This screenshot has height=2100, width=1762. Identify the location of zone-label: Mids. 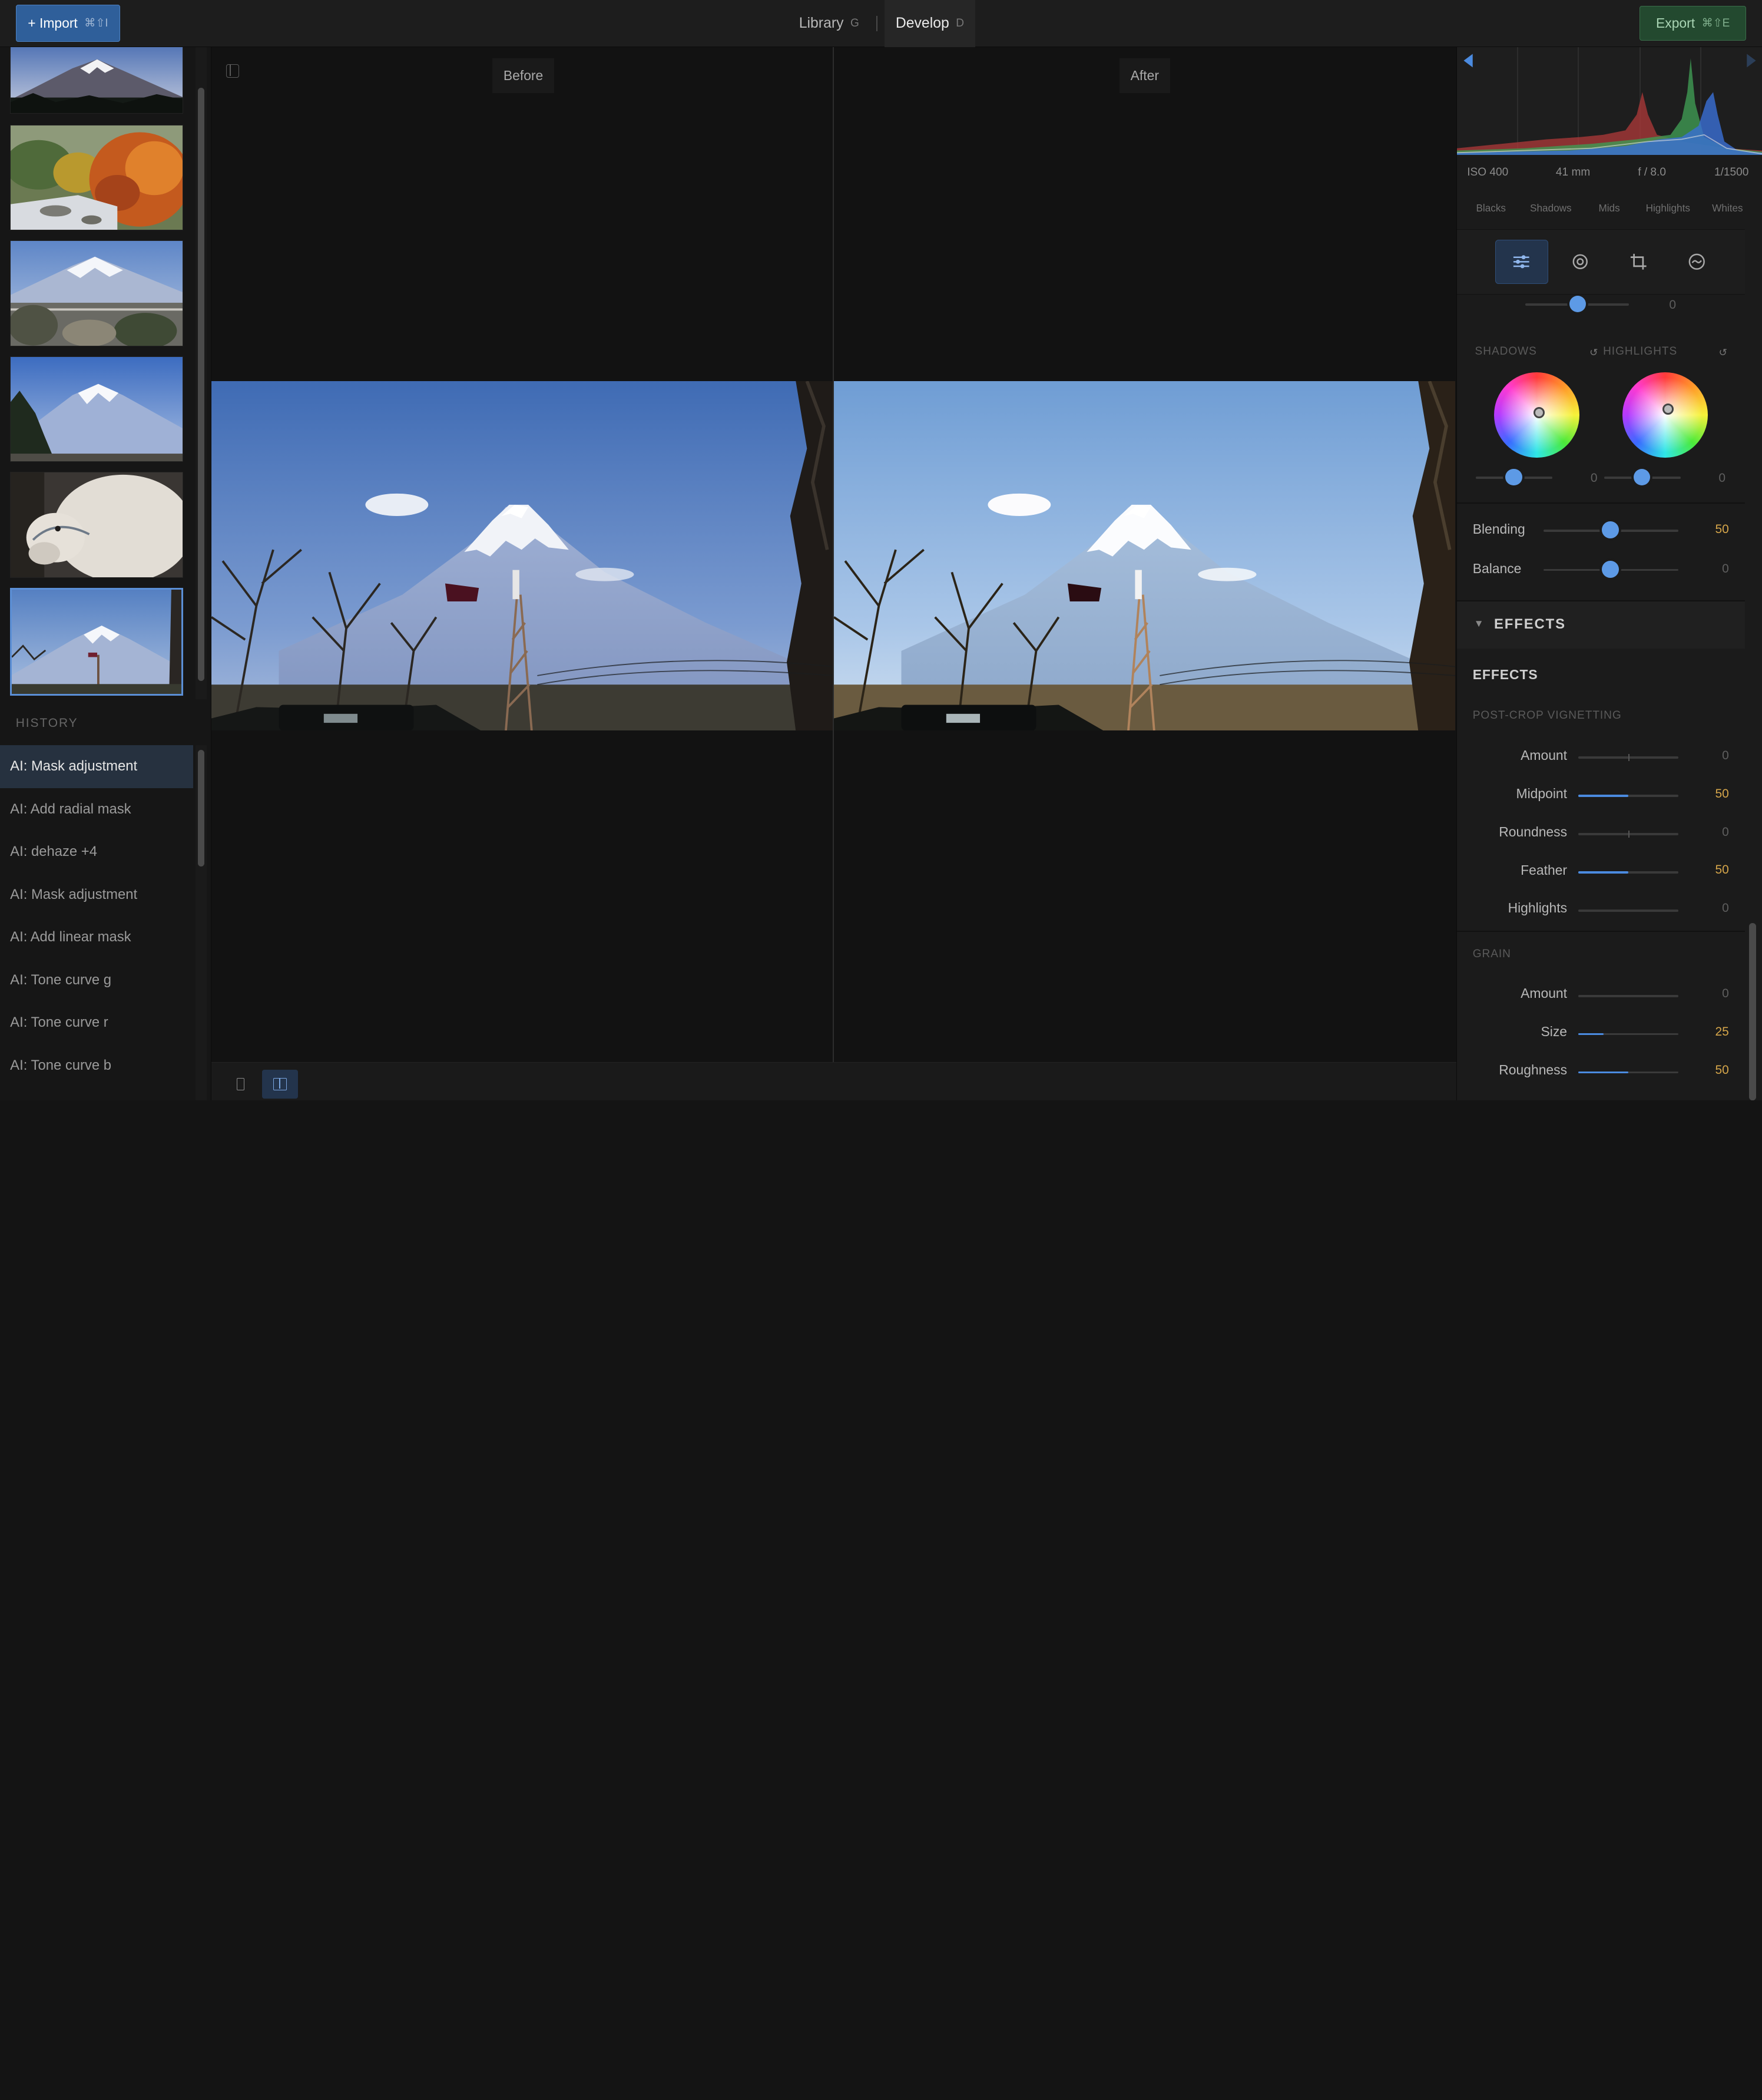
(1608, 208).